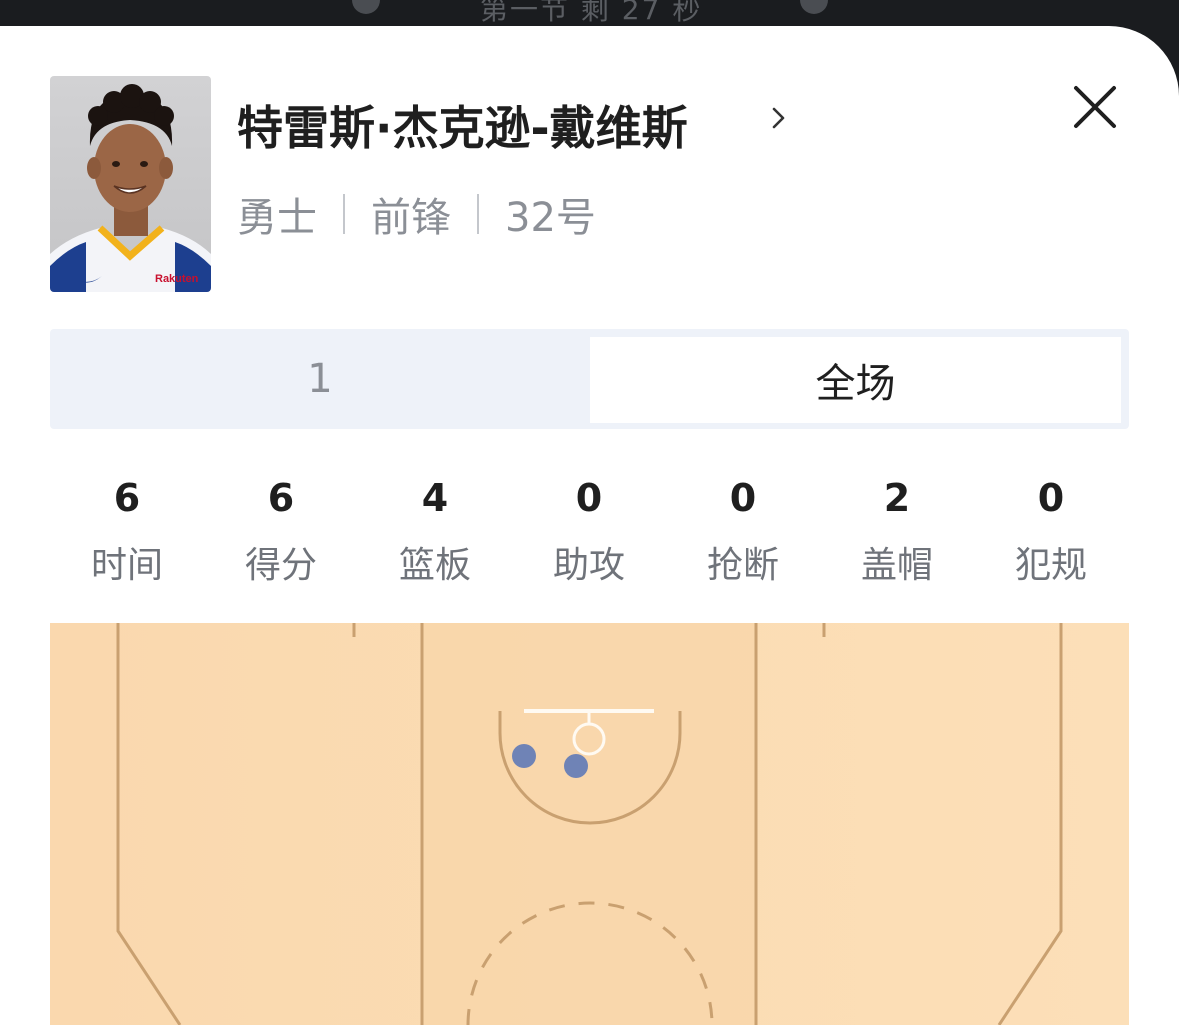  What do you see at coordinates (779, 118) in the screenshot?
I see `chevron-right-icon` at bounding box center [779, 118].